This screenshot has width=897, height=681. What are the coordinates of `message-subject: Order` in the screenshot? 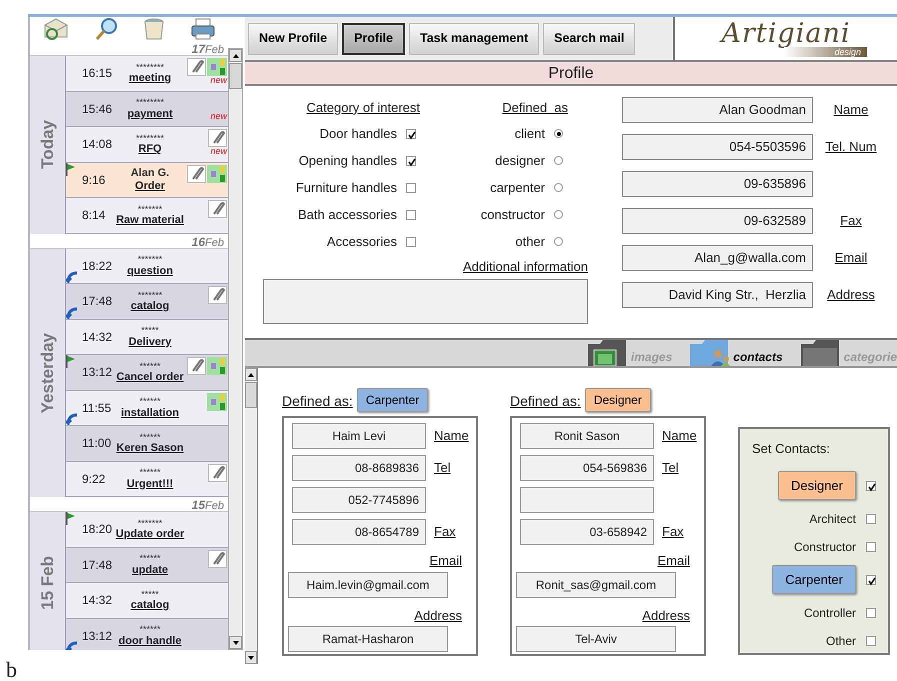 It's located at (150, 186).